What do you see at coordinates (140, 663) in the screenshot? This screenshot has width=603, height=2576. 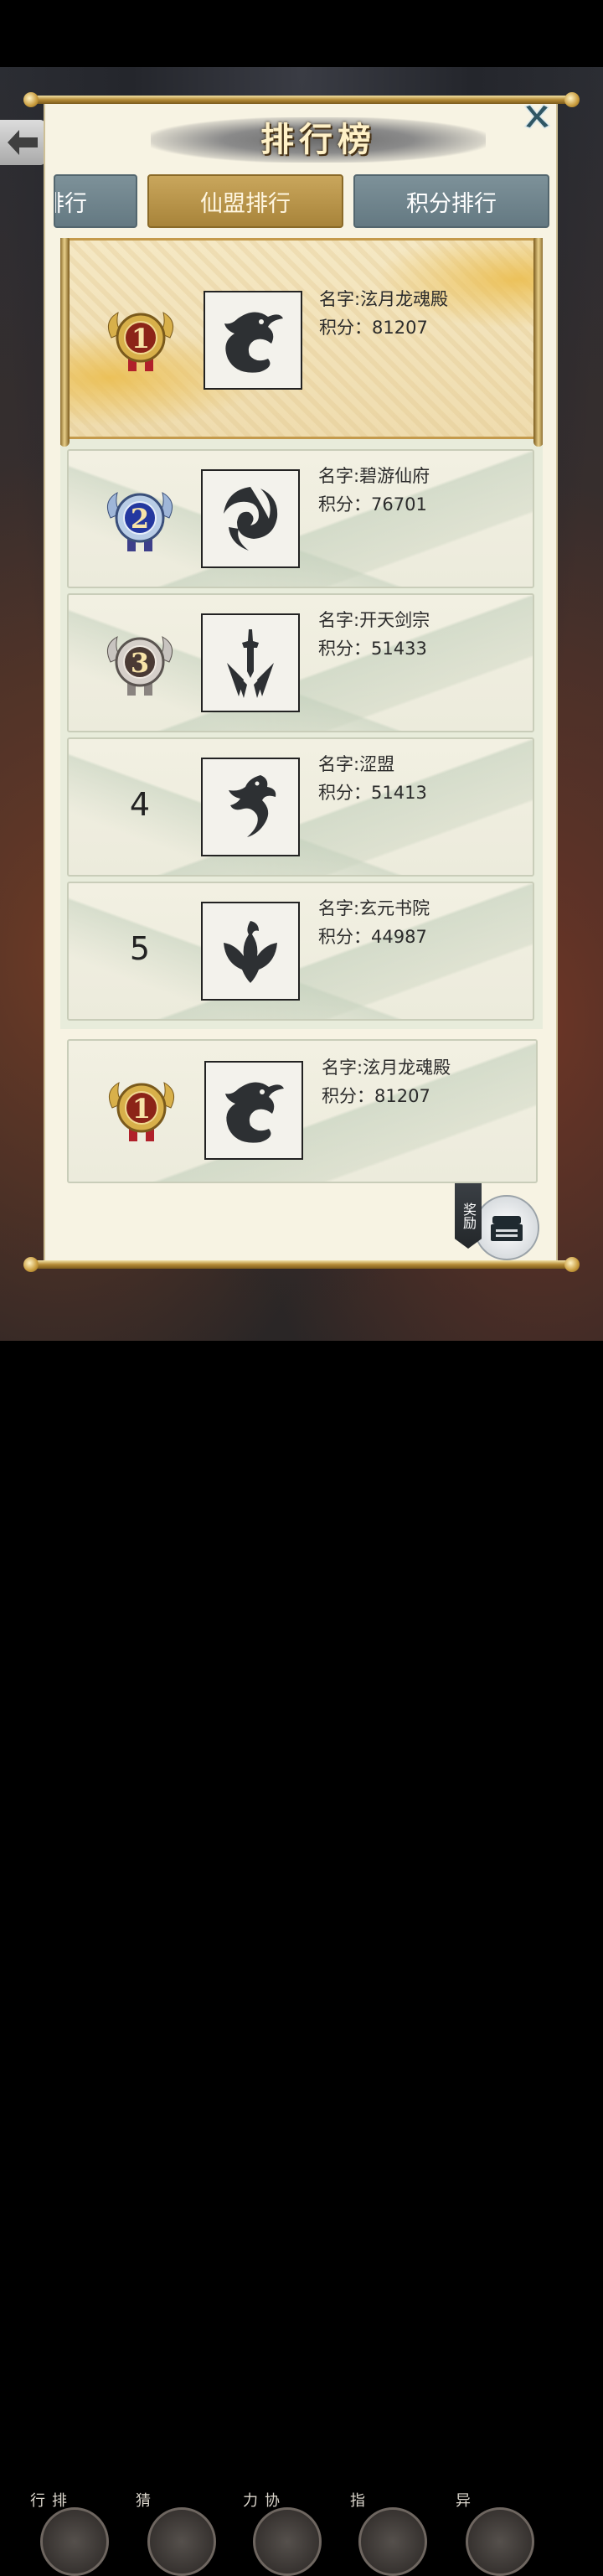 I see `medal-rank: 3` at bounding box center [140, 663].